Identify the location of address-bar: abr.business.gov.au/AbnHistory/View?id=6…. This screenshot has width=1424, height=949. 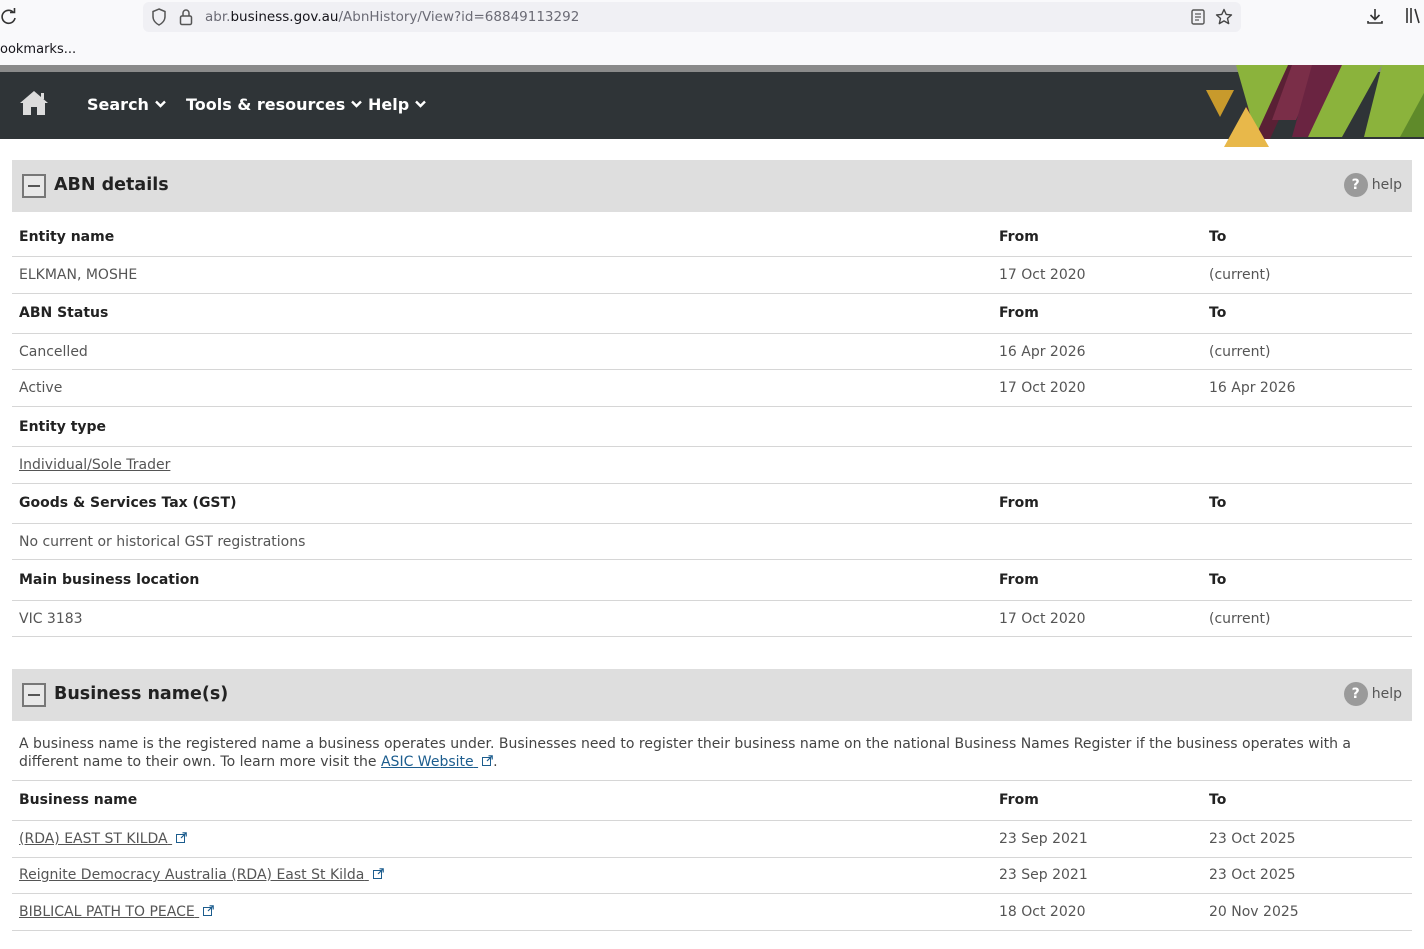
(692, 17).